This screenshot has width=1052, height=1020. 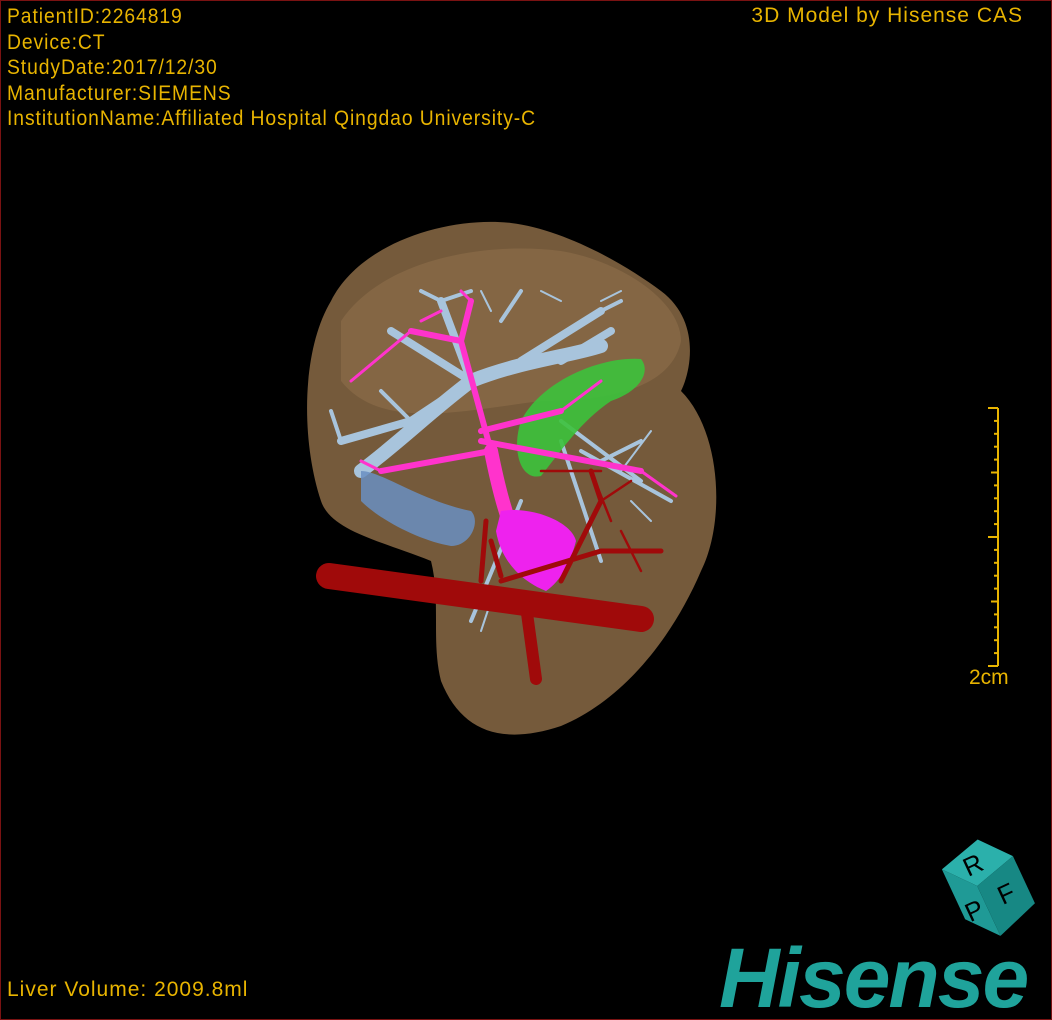 I want to click on liver-volume: Liver Volume: 2009.8ml, so click(x=128, y=989).